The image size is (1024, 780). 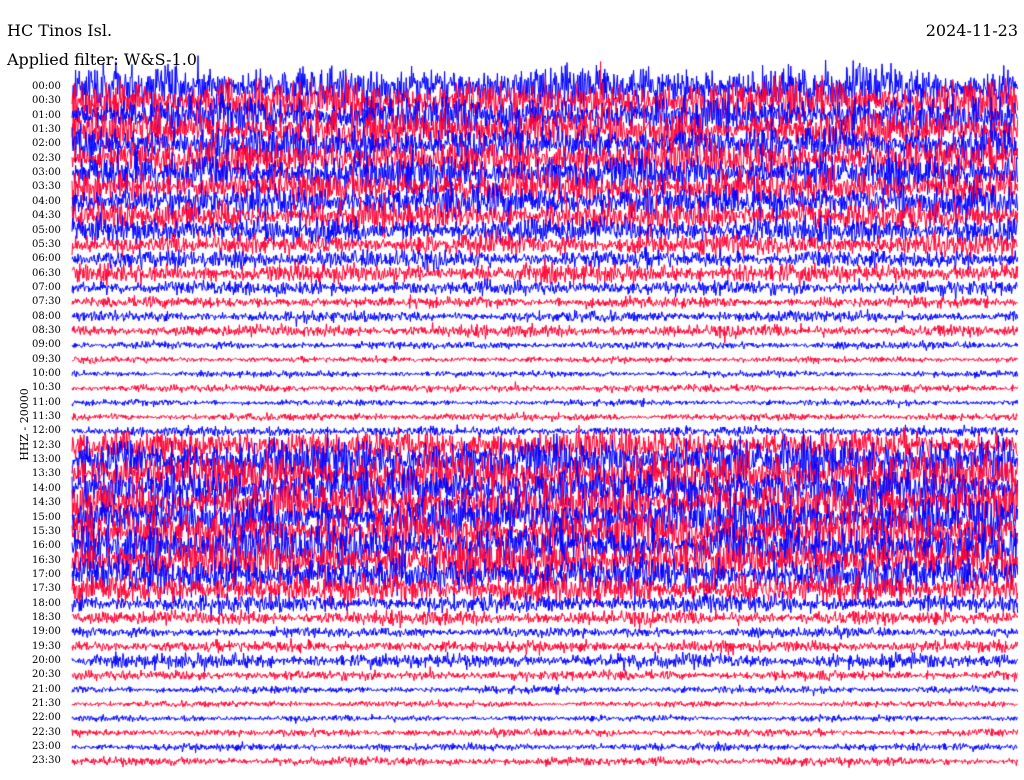 I want to click on time-tick-label: 23:00, so click(x=46, y=747).